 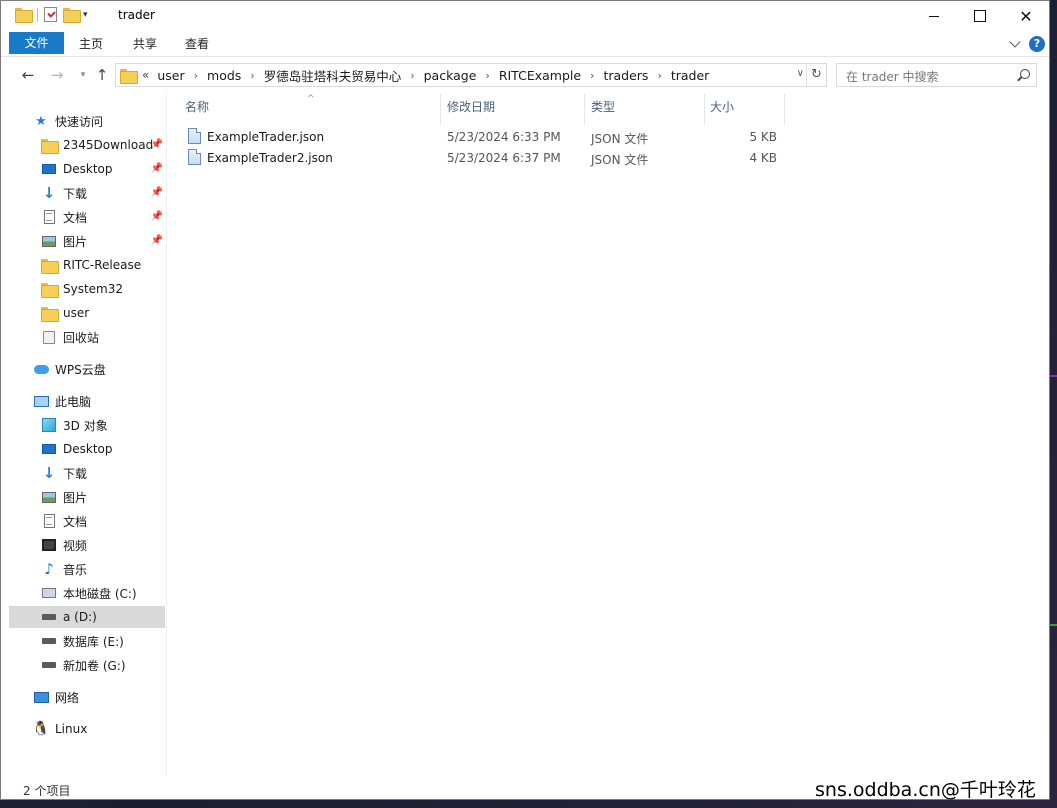 I want to click on address-history-chevron-down-icon: ∨, so click(x=800, y=73).